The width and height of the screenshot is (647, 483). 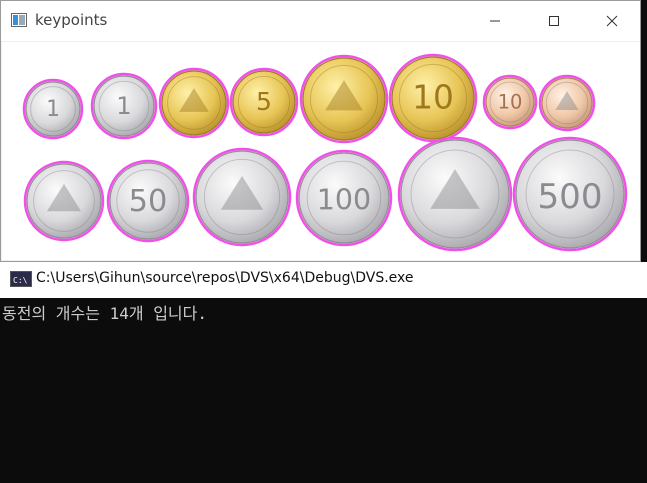 I want to click on console-icon: C:\, so click(x=21, y=279).